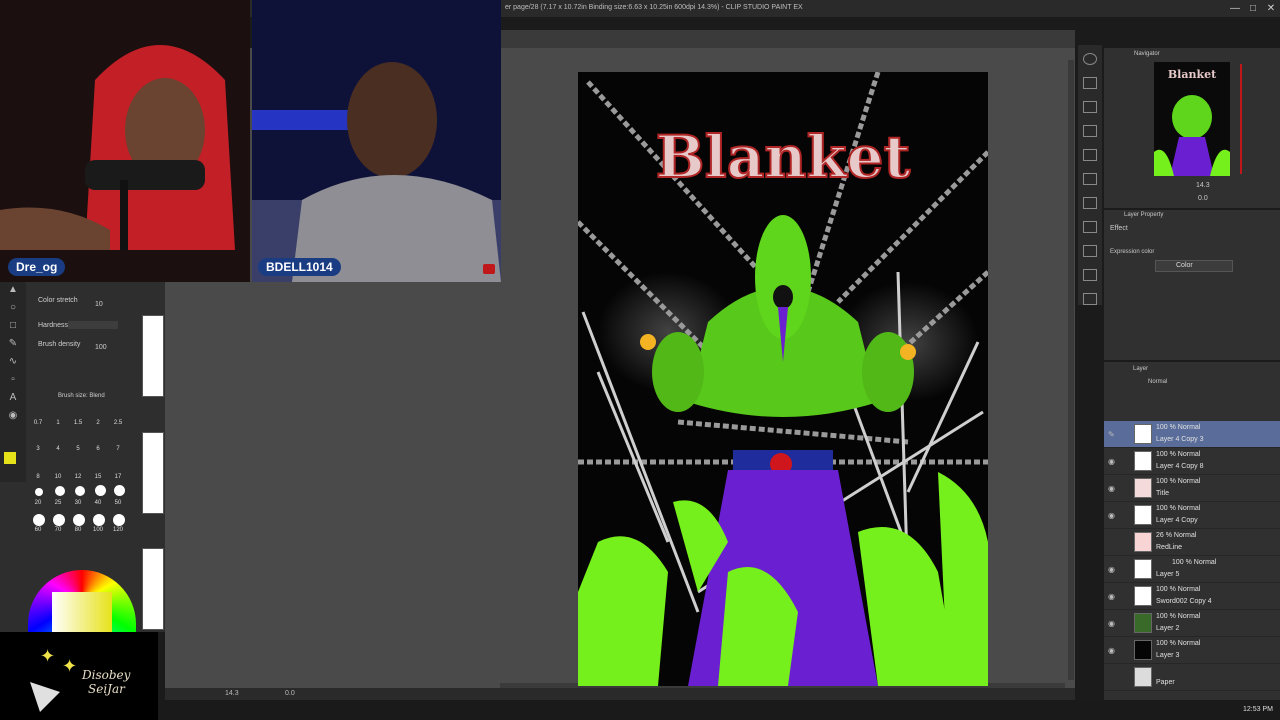 This screenshot has width=1280, height=720. I want to click on brush-size-option: 3, so click(38, 449).